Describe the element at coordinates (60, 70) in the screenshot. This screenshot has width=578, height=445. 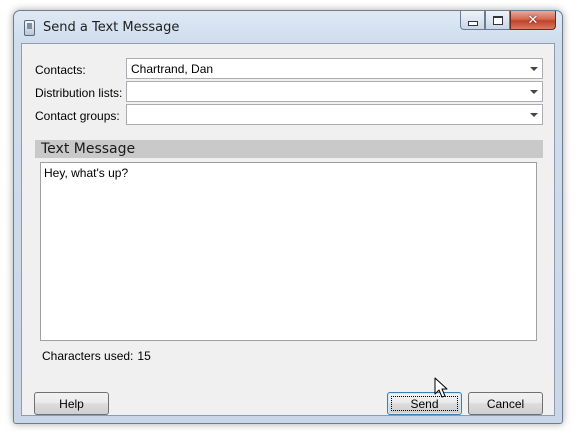
I see `contacts-label: Contacts:` at that location.